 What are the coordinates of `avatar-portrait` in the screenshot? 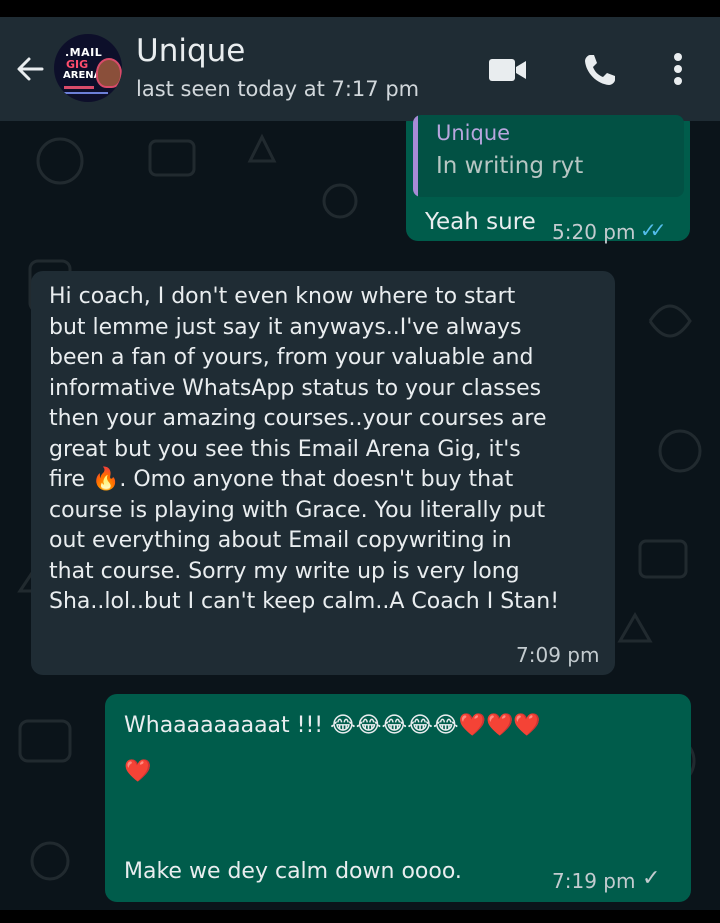 It's located at (109, 73).